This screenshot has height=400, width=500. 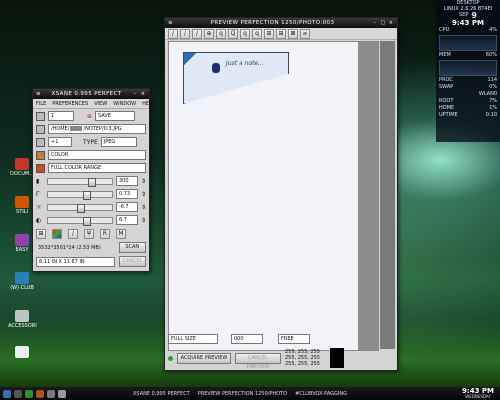 I want to click on sysmon-network: WLAN0, so click(x=487, y=94).